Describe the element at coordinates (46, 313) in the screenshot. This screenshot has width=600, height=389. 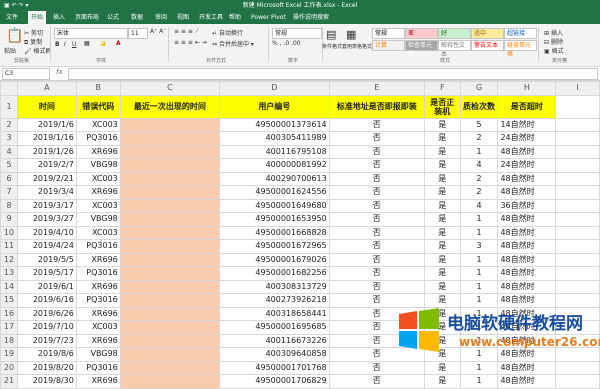
I see `table-cell: 2019/6/26` at that location.